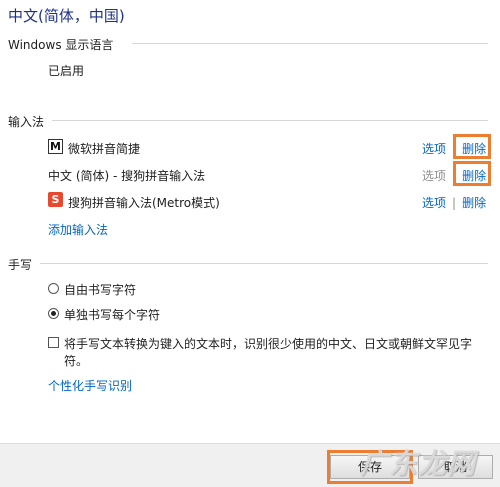 Image resolution: width=500 pixels, height=487 pixels. What do you see at coordinates (90, 385) in the screenshot?
I see `personalize-handwriting-link: 个性化手写识别` at bounding box center [90, 385].